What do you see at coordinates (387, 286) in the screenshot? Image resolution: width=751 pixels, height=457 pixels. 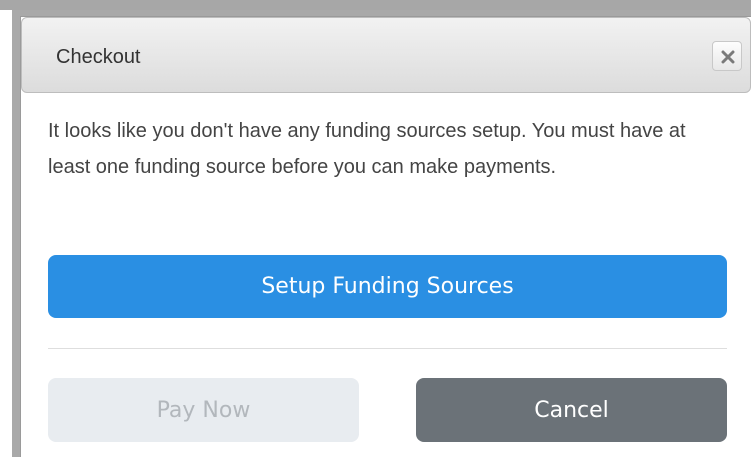 I see `setup-funding-sources-button: Setup Funding Sources` at bounding box center [387, 286].